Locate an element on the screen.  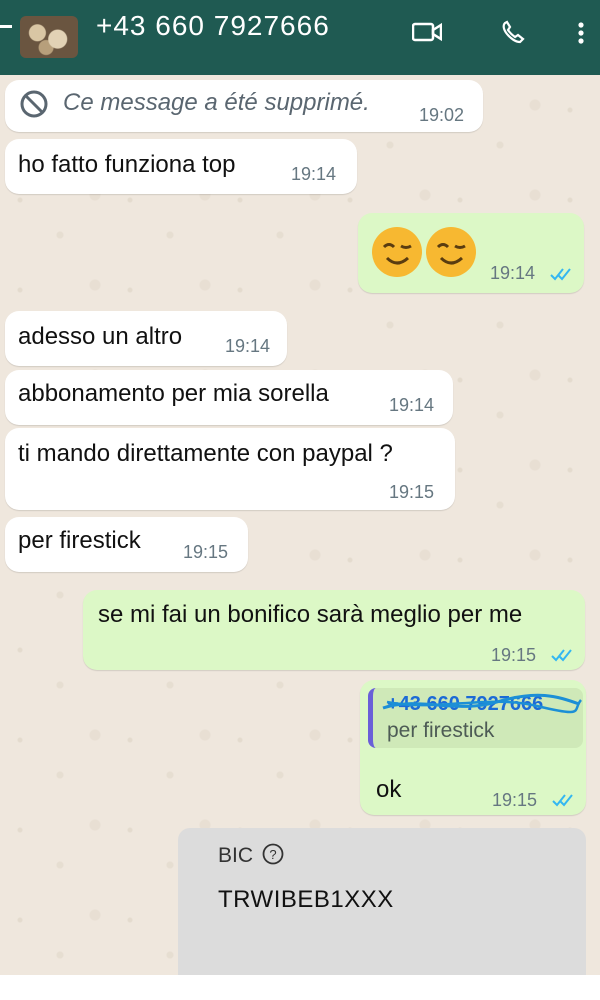
message-text: ok is located at coordinates (389, 789).